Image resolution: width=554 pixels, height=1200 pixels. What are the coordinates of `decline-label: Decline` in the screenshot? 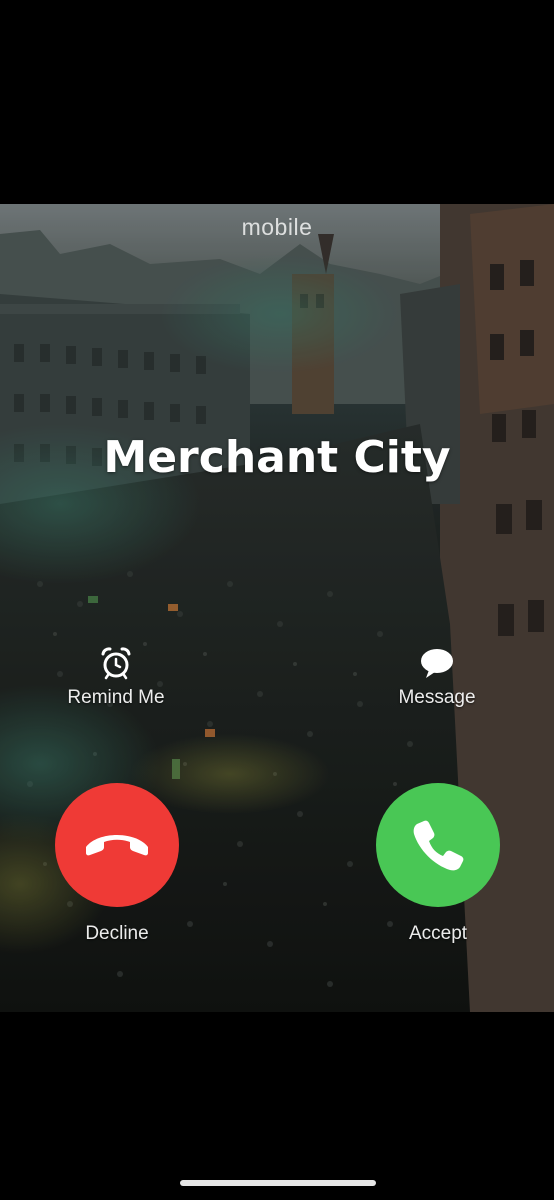 It's located at (117, 933).